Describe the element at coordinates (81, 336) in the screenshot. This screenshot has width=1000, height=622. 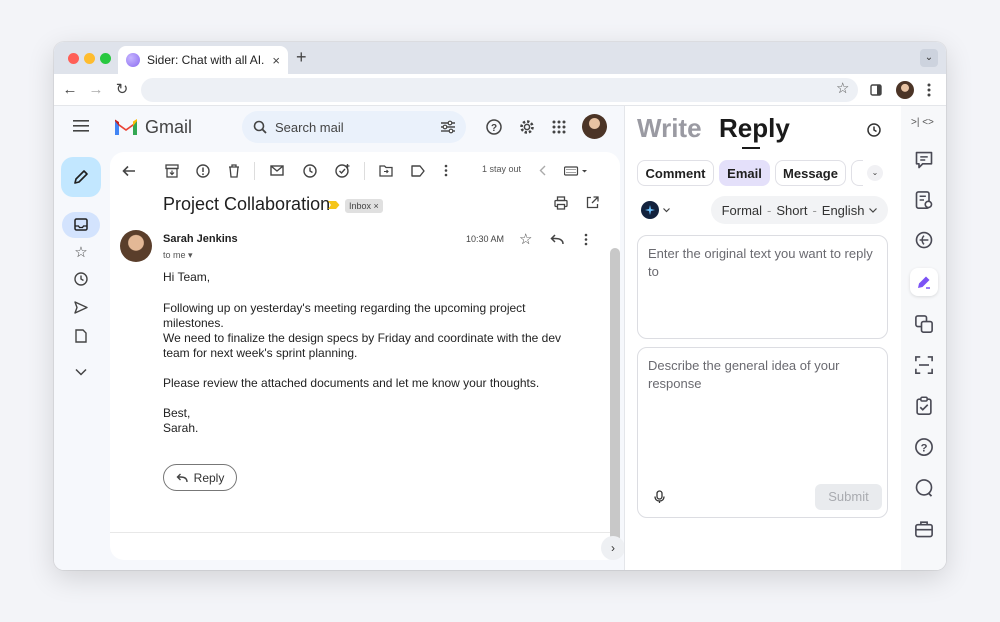
I see `drafts-icon` at that location.